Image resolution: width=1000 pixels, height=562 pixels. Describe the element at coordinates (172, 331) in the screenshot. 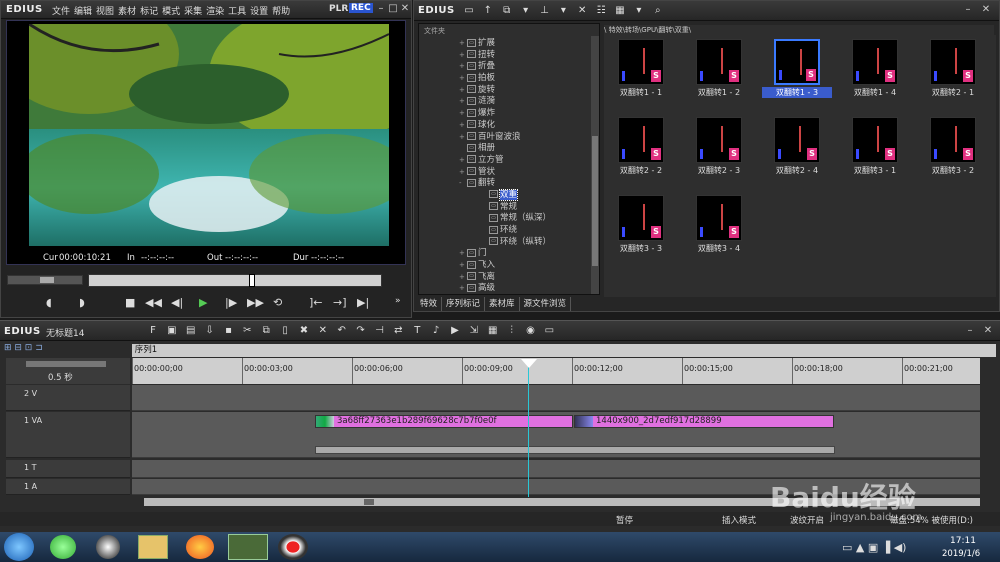

I see `new-sequence-icon: ▣` at that location.